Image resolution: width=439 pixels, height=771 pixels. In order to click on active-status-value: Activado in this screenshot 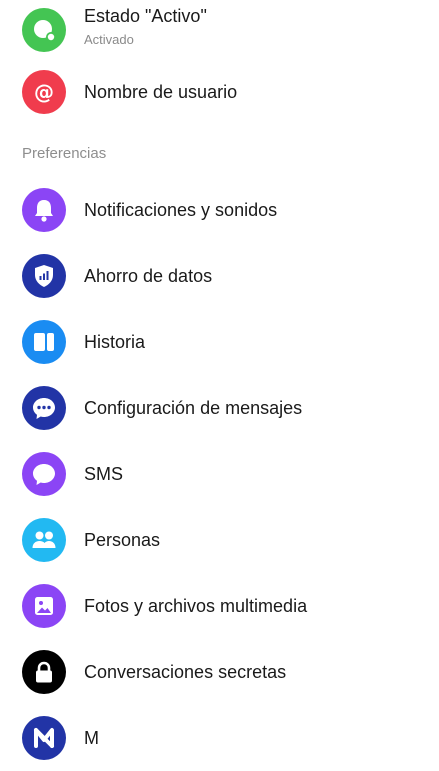, I will do `click(109, 39)`.